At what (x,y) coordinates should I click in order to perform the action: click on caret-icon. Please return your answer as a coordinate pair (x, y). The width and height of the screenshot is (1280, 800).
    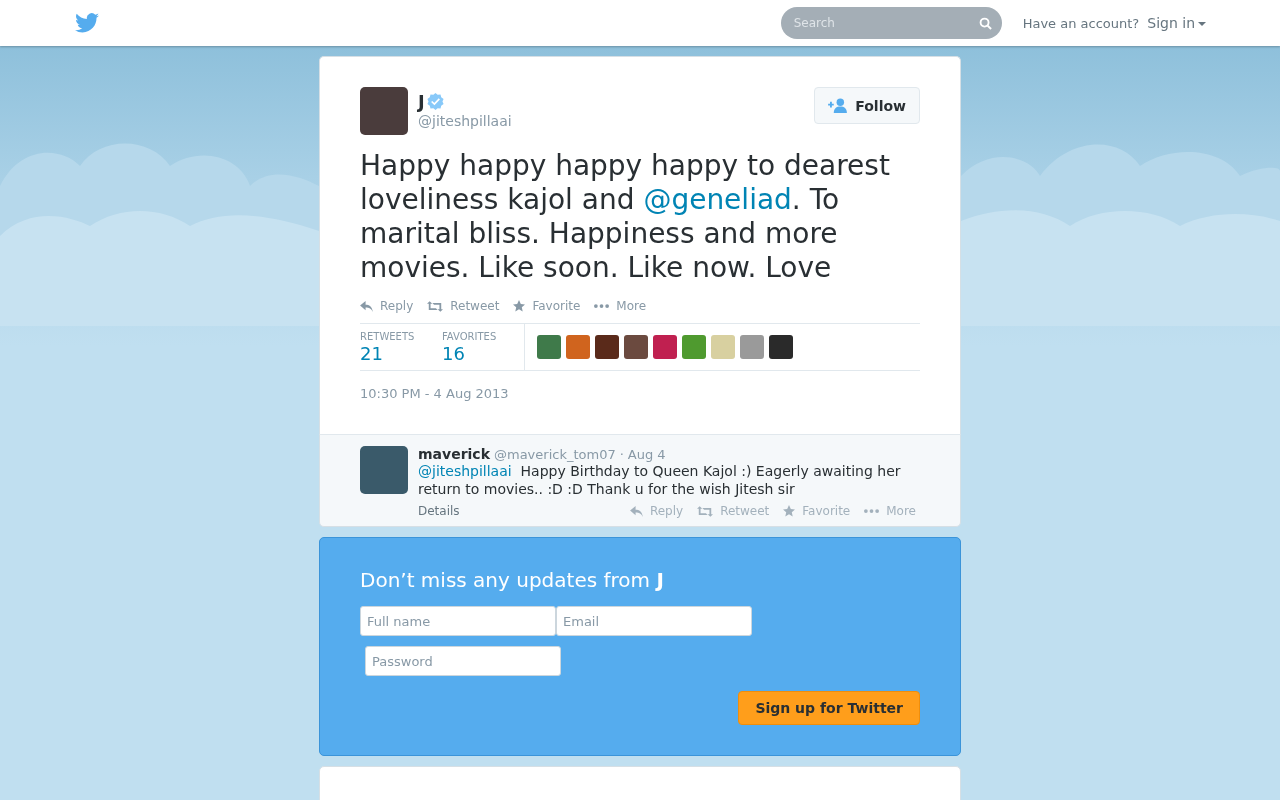
    Looking at the image, I should click on (1202, 24).